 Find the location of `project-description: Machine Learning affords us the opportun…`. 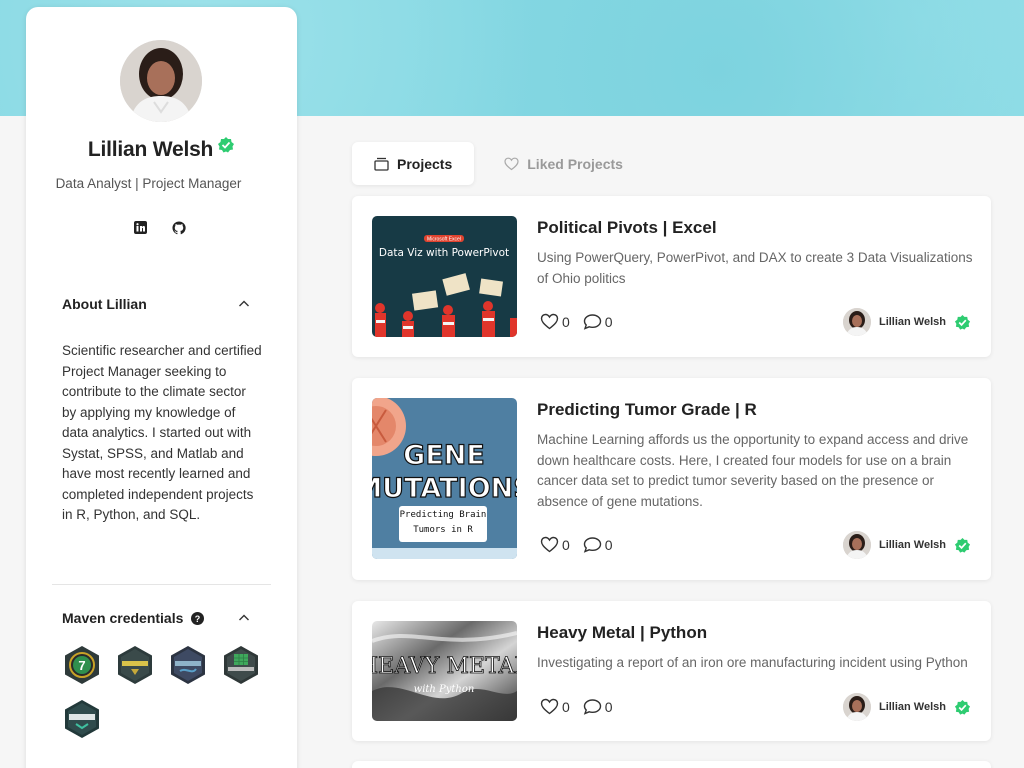

project-description: Machine Learning affords us the opportun… is located at coordinates (753, 470).